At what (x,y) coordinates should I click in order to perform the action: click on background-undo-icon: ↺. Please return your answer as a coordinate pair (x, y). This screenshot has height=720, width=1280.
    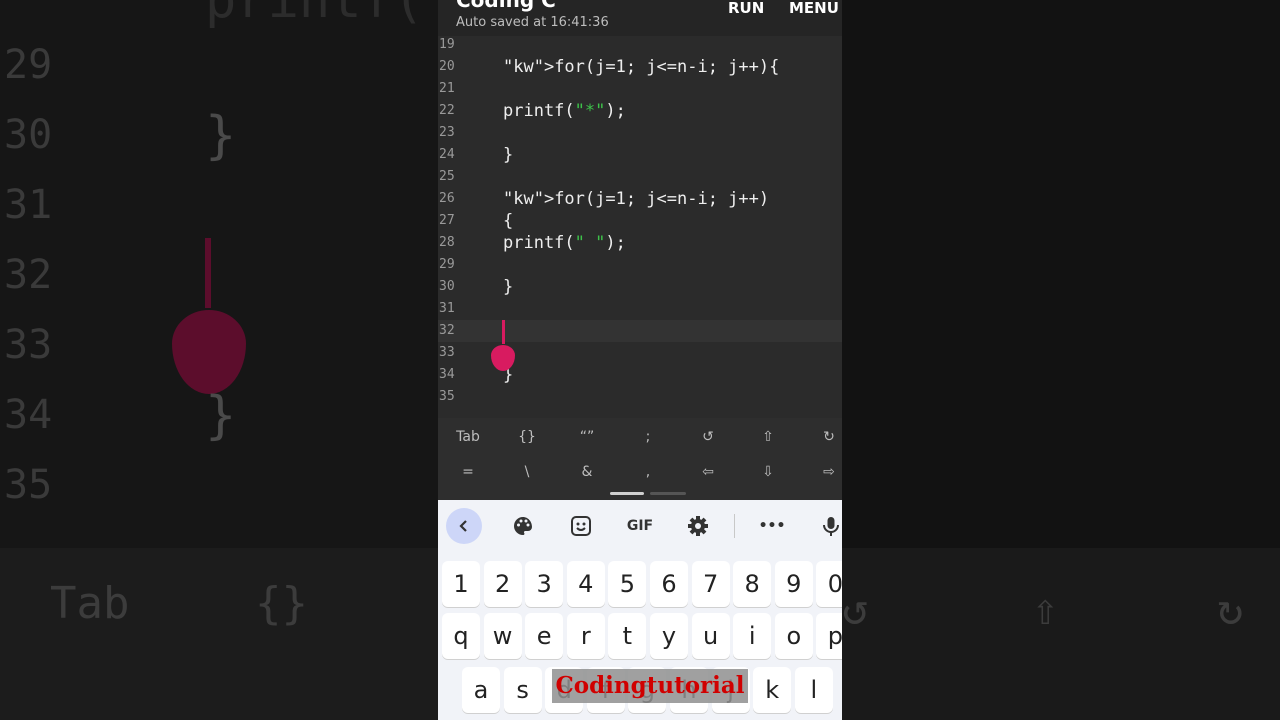
    Looking at the image, I should click on (855, 609).